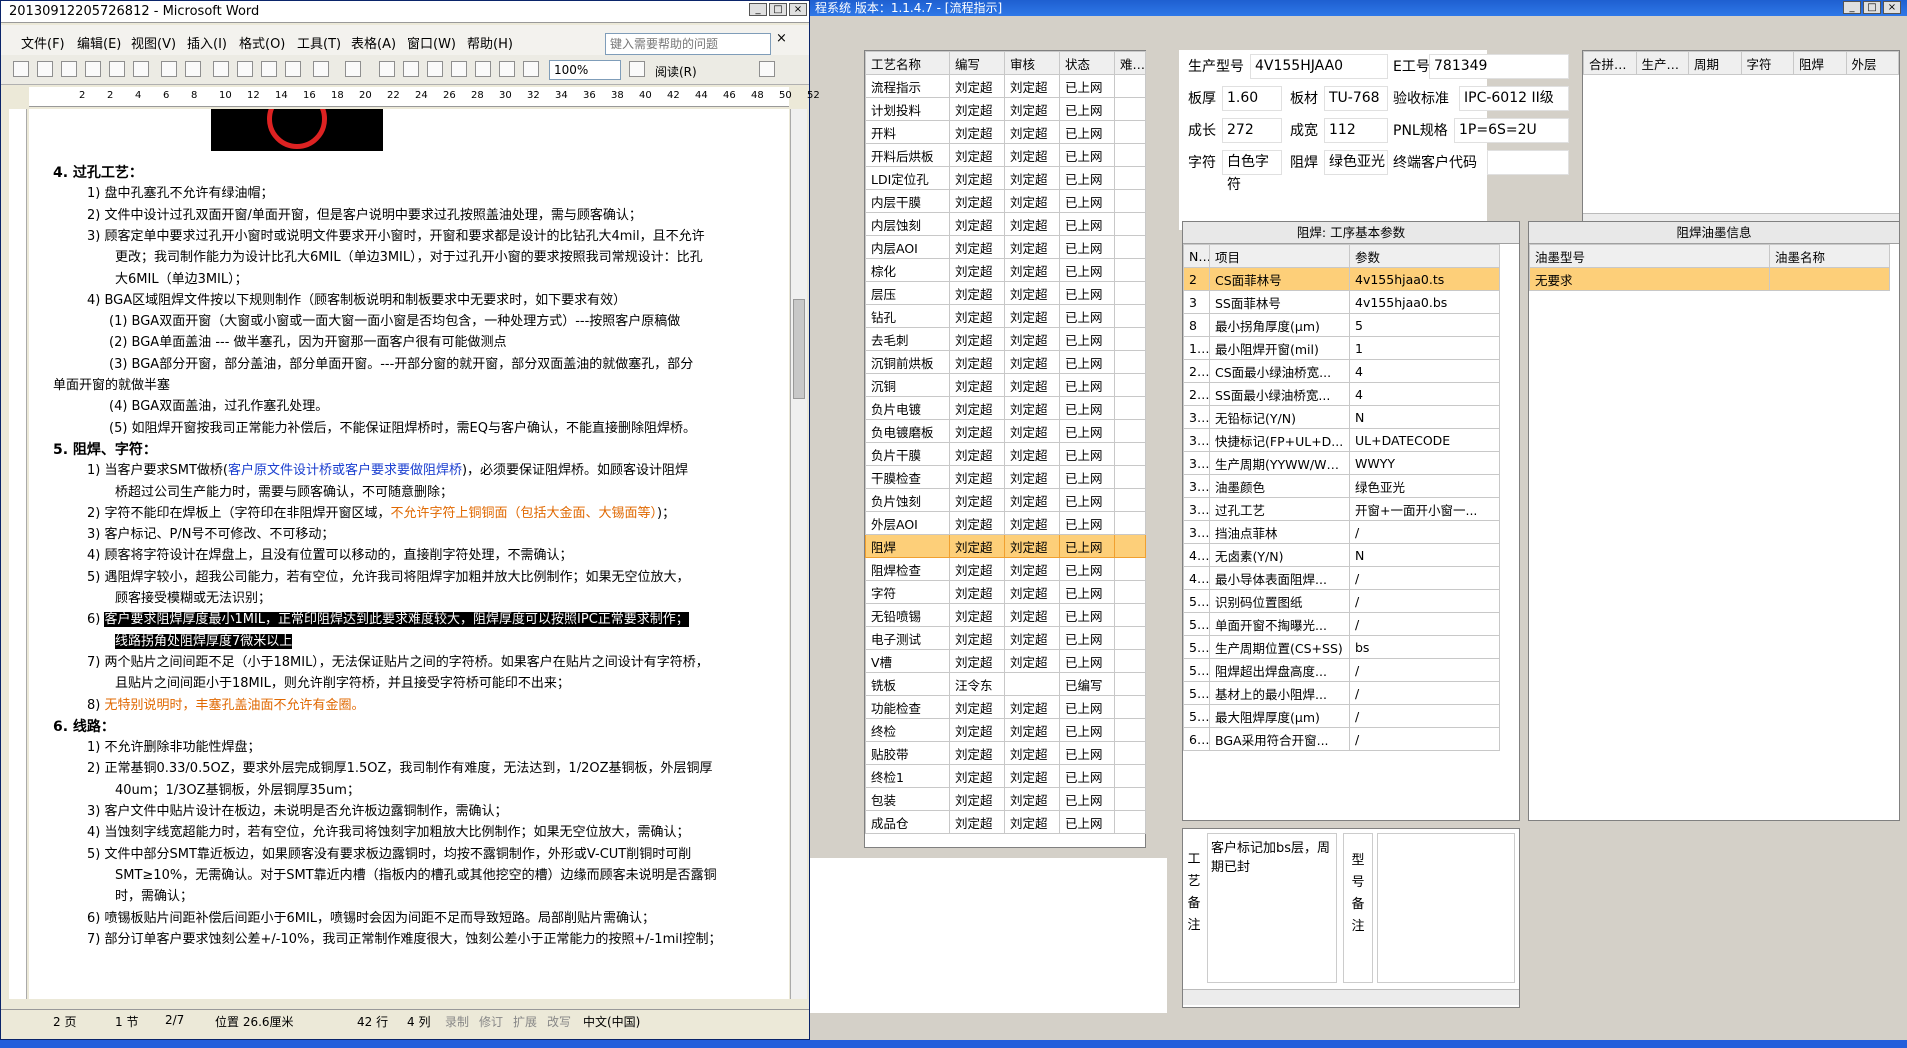  I want to click on menu-item: 插入(I), so click(207, 42).